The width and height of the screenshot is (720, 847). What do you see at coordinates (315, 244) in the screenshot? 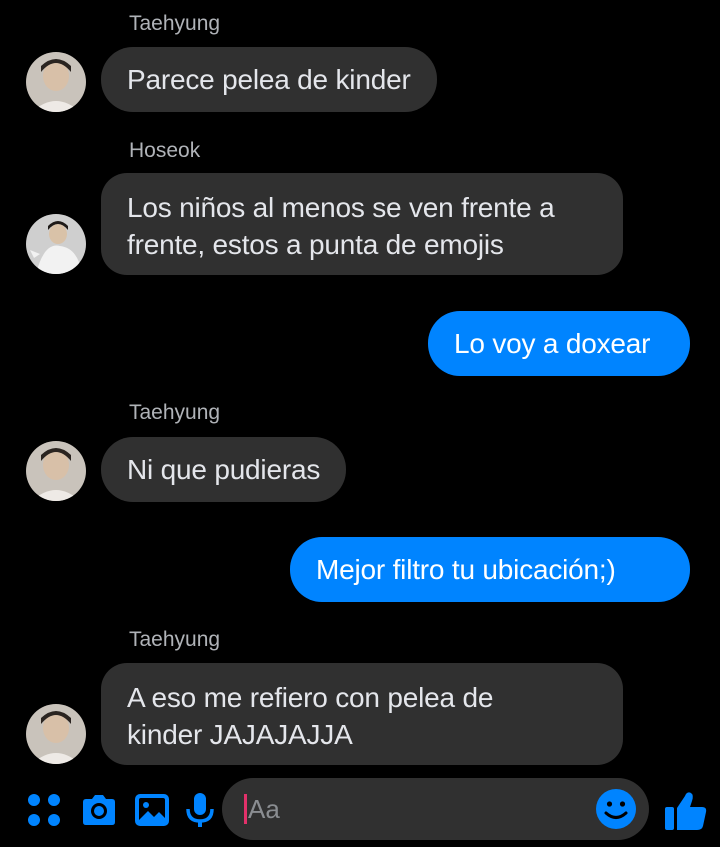
I see `message-text-line: frente, estos a punta de emojis` at bounding box center [315, 244].